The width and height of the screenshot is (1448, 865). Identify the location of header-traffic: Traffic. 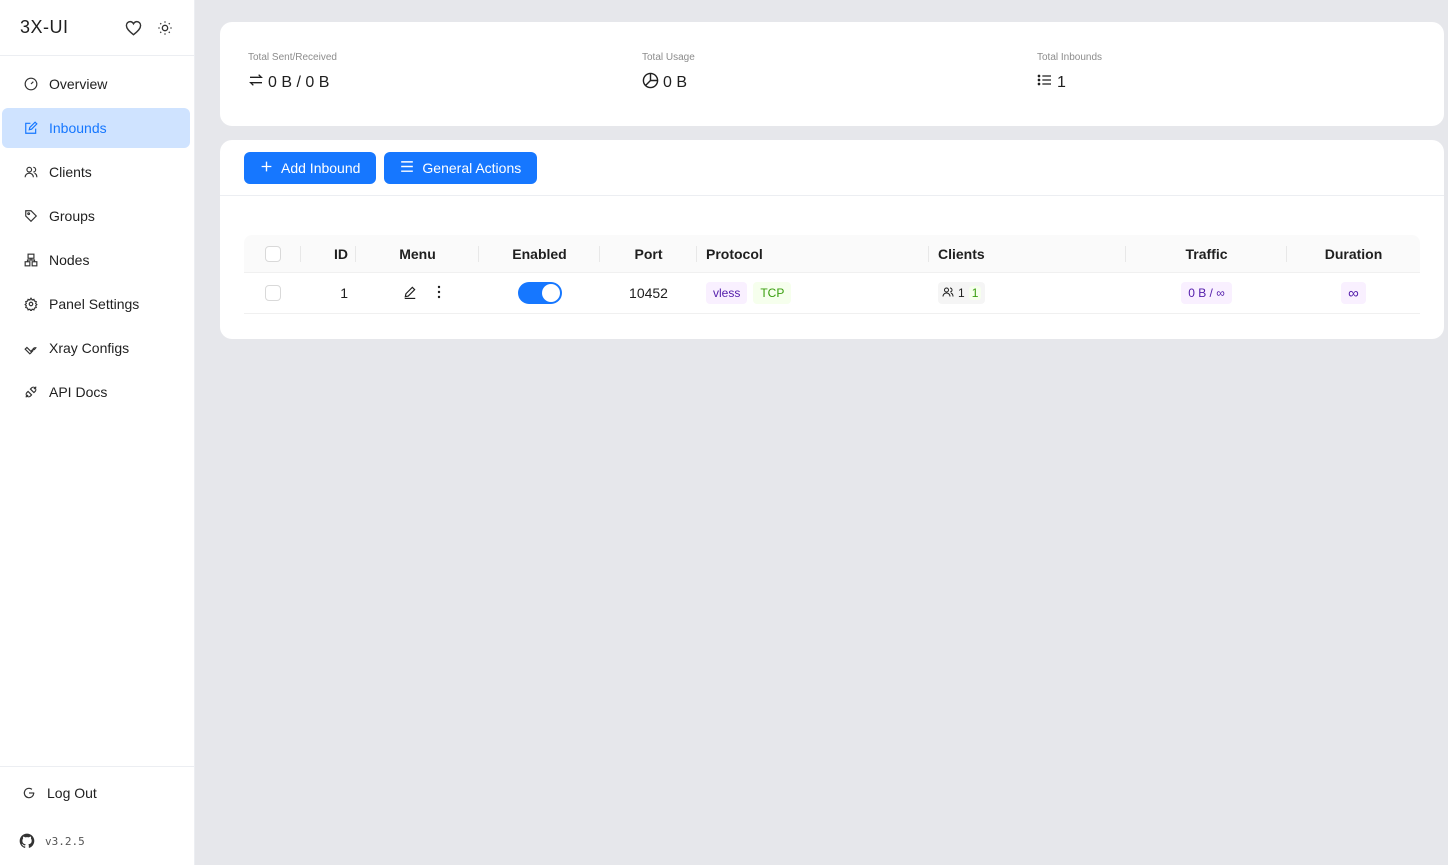
(1206, 253).